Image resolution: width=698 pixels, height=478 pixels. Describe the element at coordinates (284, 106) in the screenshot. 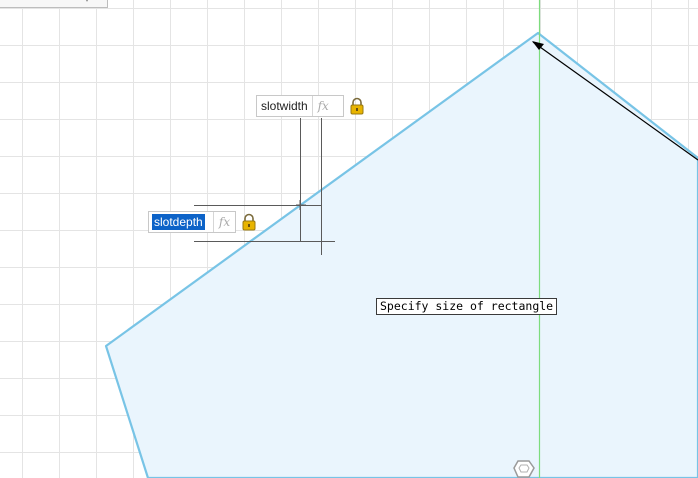

I see `slot-width-value: slotwidth` at that location.